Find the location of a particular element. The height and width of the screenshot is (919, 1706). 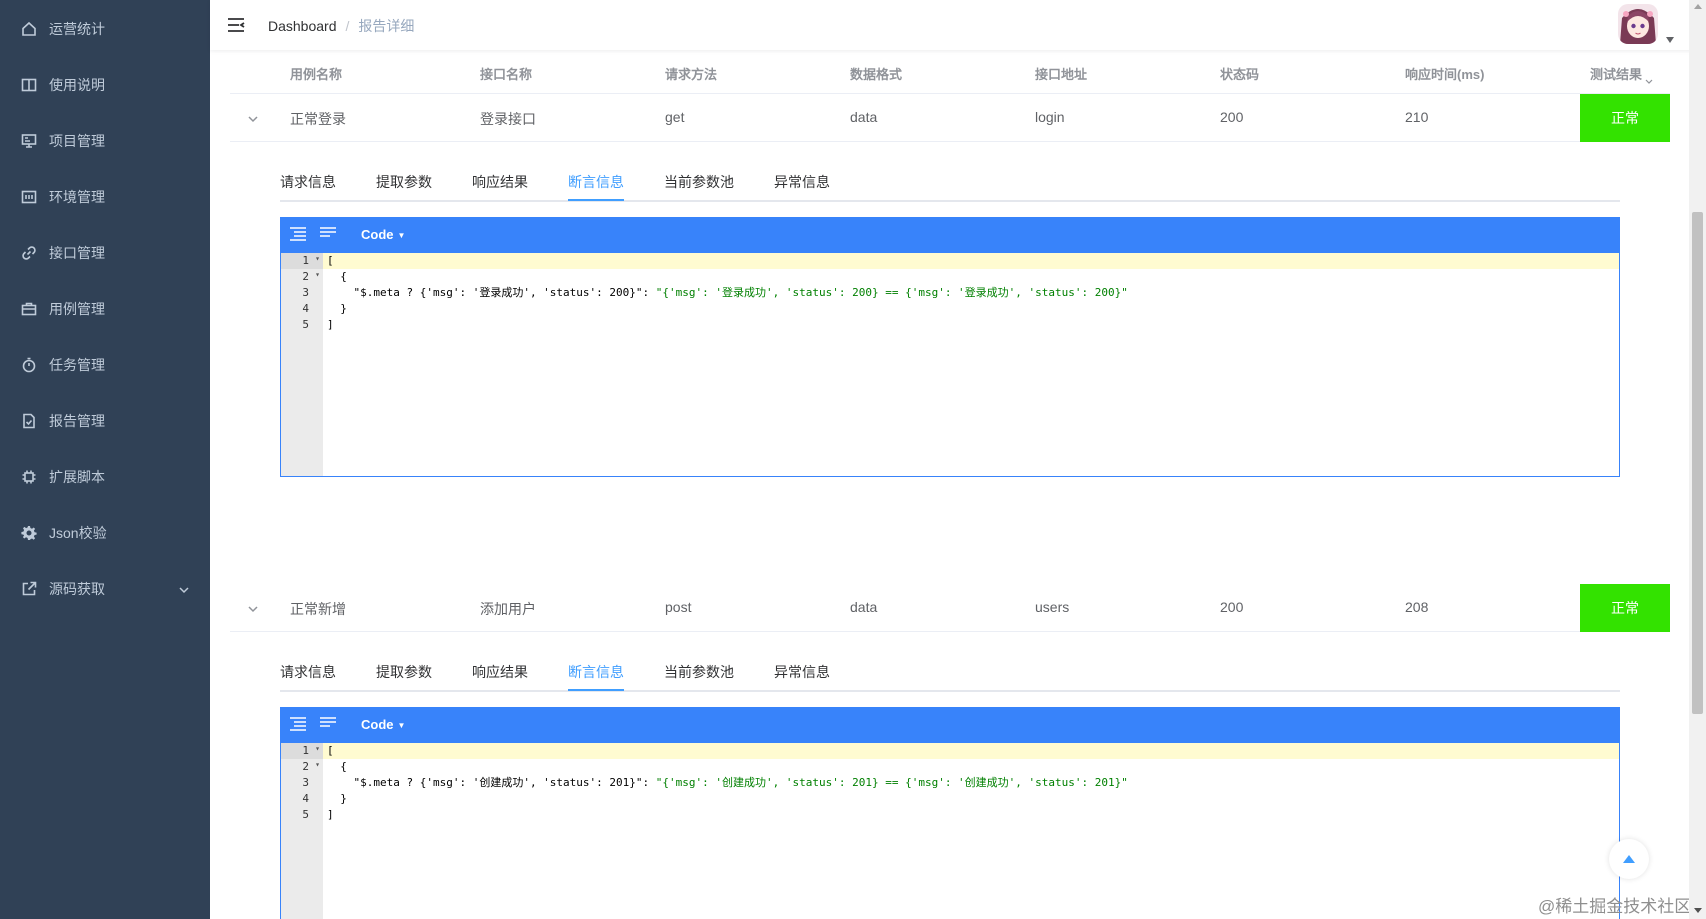

caret-up-icon is located at coordinates (1629, 859).